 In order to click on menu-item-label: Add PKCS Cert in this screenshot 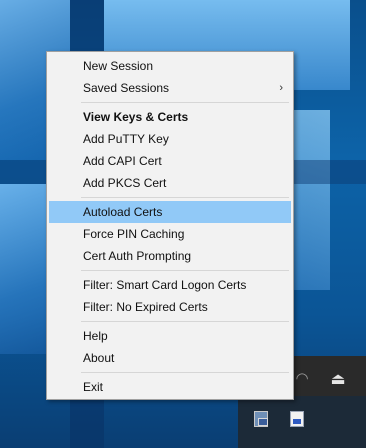, I will do `click(125, 183)`.